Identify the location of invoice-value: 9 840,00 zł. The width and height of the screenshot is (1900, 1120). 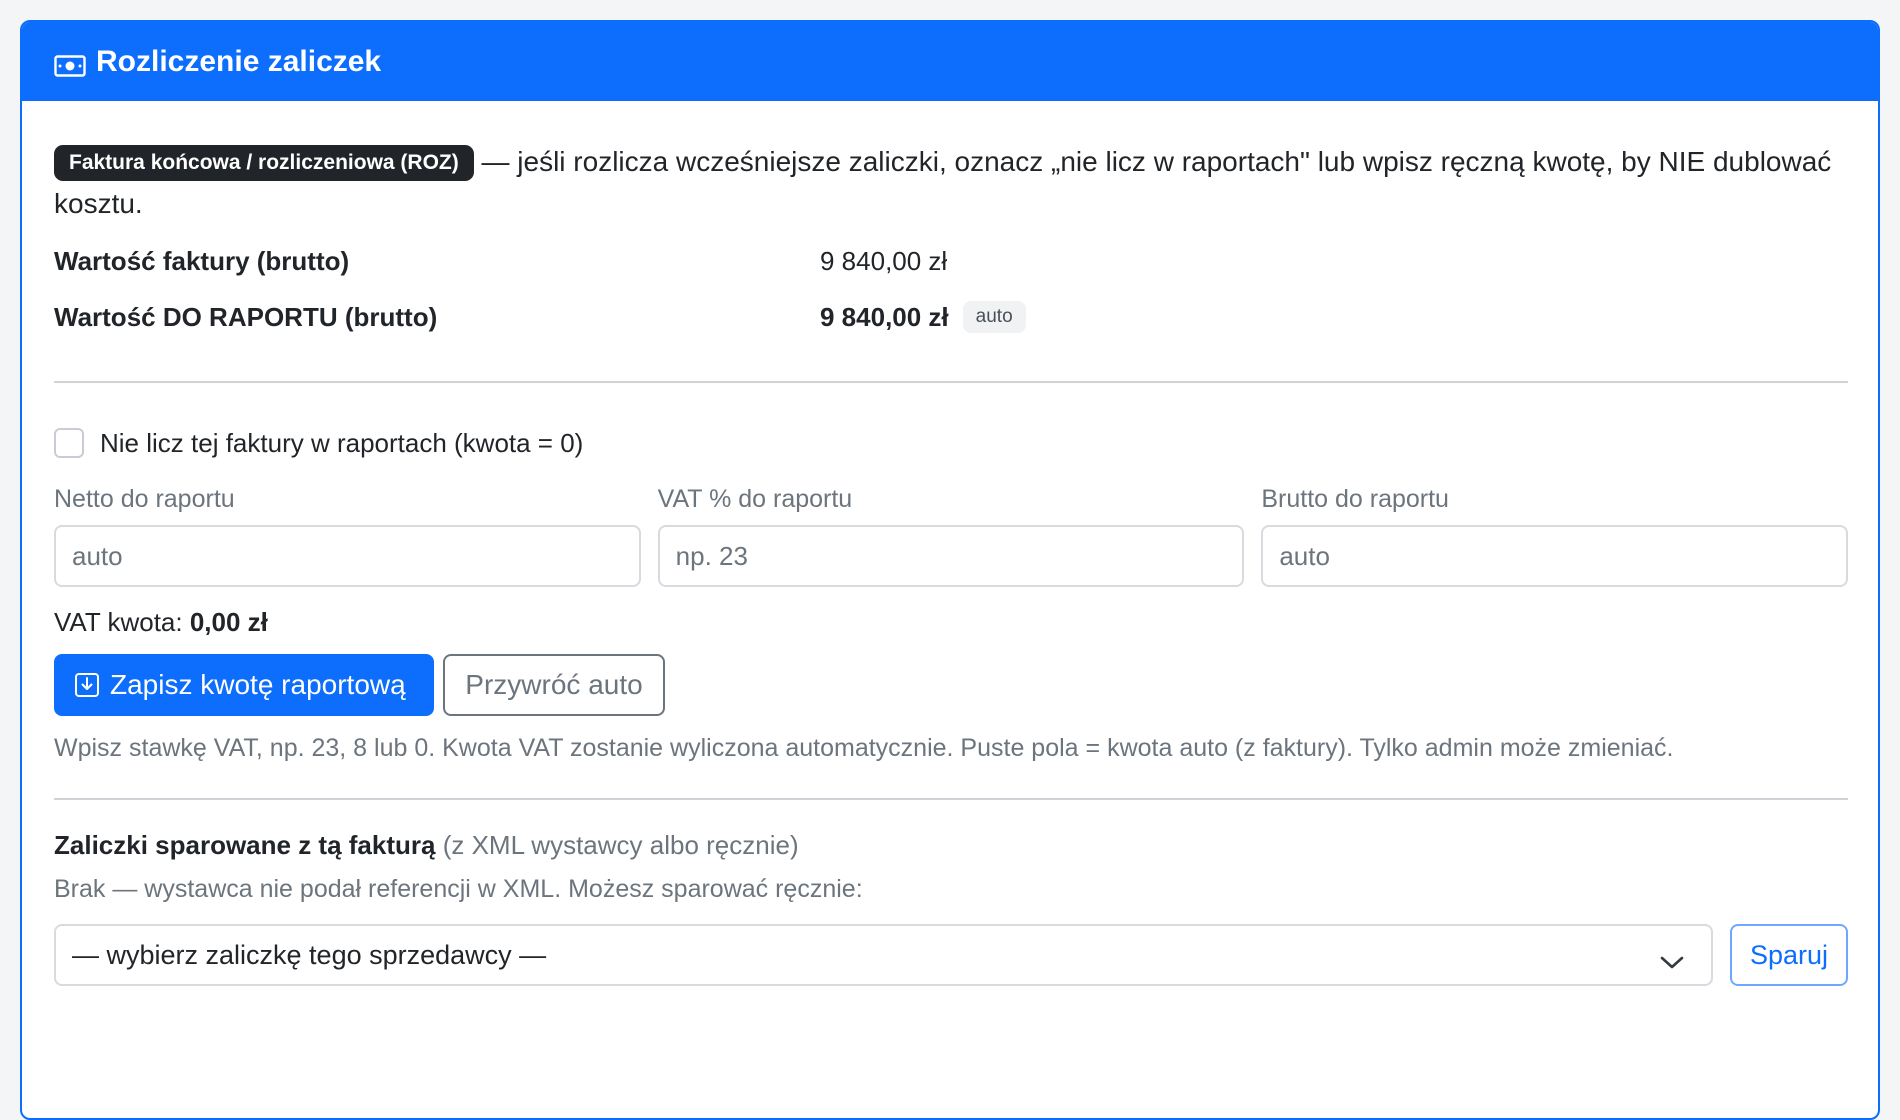
(884, 260).